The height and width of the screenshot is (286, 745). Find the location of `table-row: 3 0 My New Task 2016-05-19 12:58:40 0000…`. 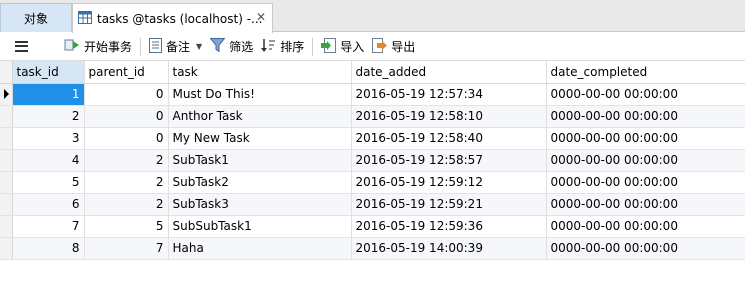

table-row: 3 0 My New Task 2016-05-19 12:58:40 0000… is located at coordinates (372, 138).